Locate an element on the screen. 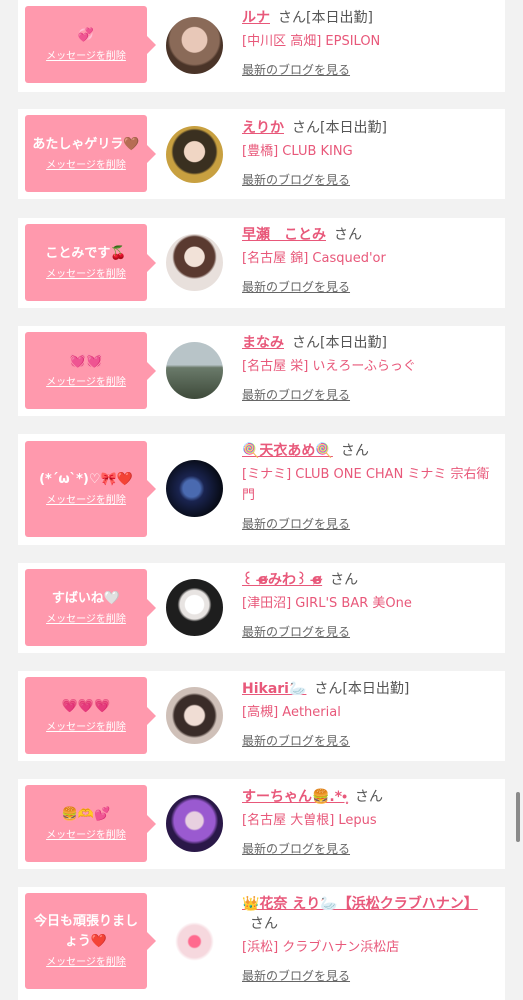 This screenshot has height=1000, width=523. message-bubble: 💗💗💗 メッセージを削除 is located at coordinates (90, 715).